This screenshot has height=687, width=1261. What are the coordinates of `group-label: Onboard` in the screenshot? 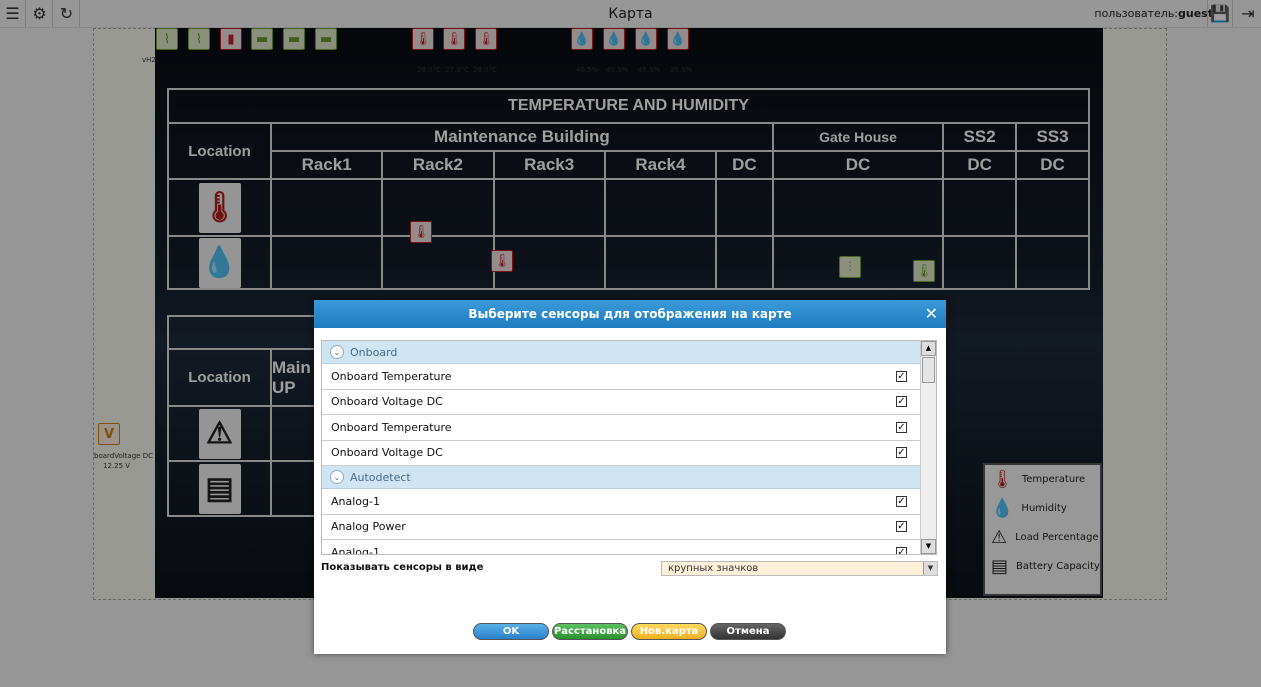 It's located at (374, 352).